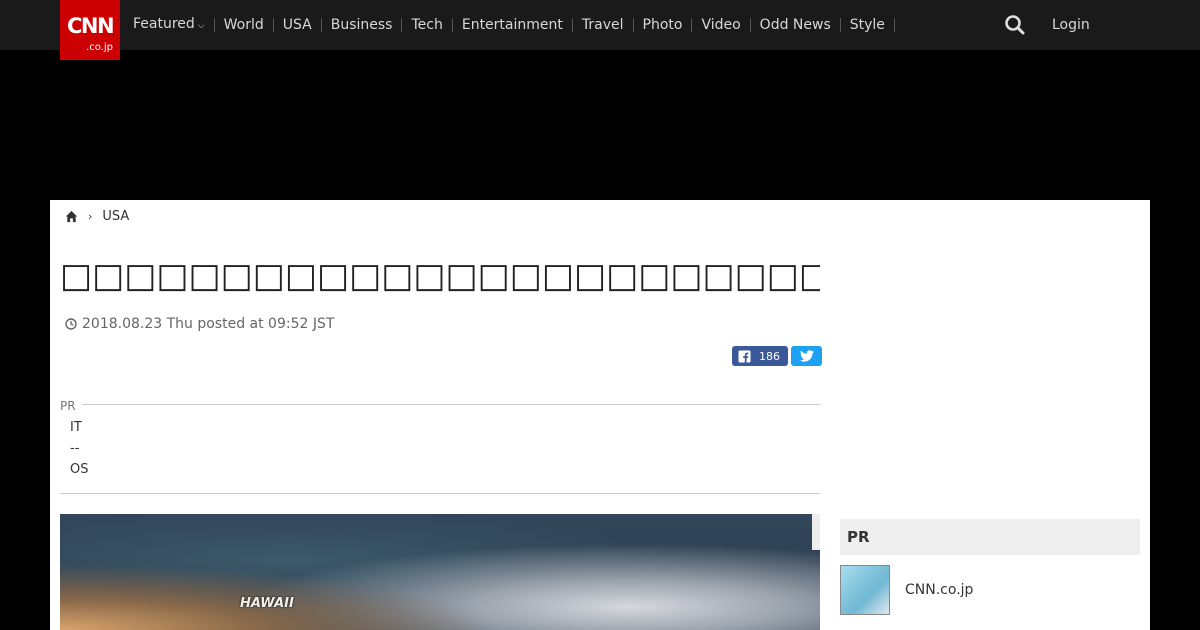 The width and height of the screenshot is (1200, 630). I want to click on image-credit-strip, so click(816, 532).